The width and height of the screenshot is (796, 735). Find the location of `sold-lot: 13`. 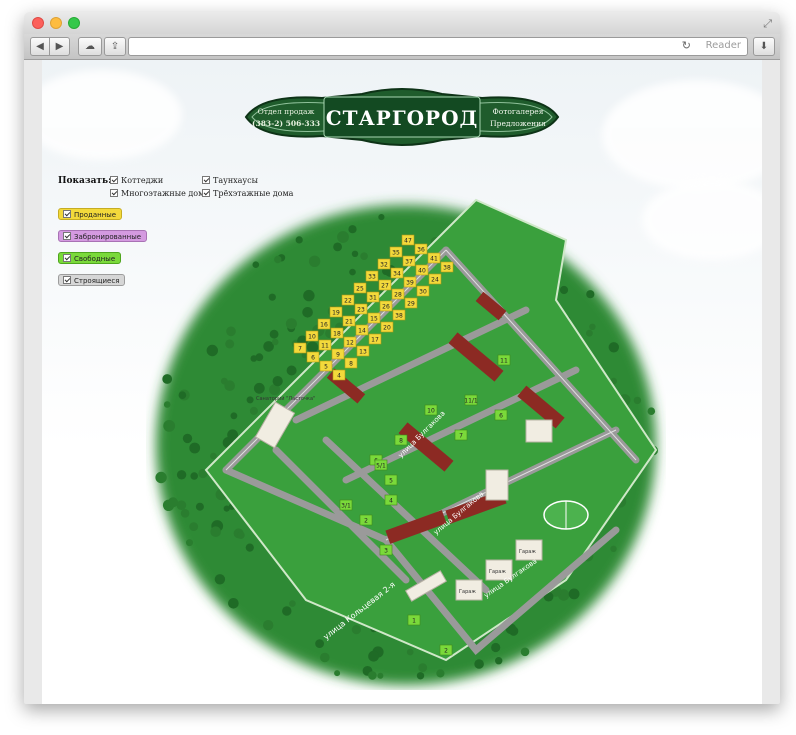

sold-lot: 13 is located at coordinates (363, 351).